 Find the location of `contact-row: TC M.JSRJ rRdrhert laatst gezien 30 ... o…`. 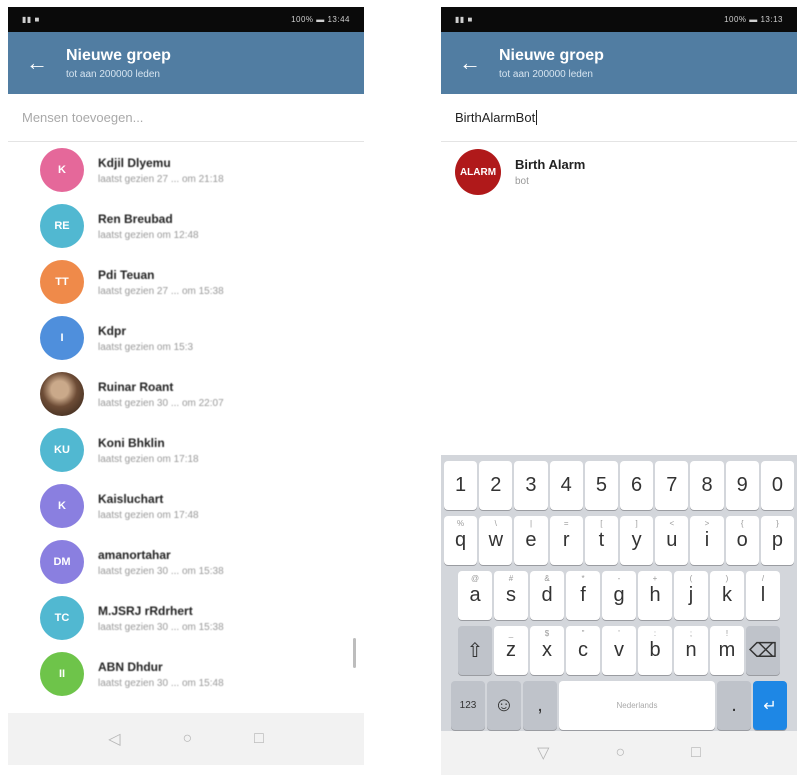

contact-row: TC M.JSRJ rRdrhert laatst gezien 30 ... o… is located at coordinates (186, 618).